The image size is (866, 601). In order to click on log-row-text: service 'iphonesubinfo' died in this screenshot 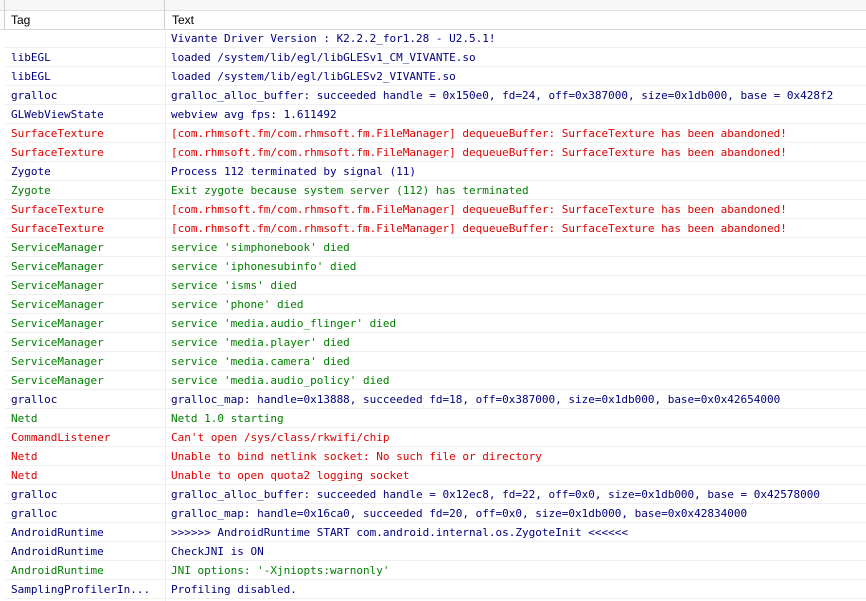, I will do `click(264, 266)`.